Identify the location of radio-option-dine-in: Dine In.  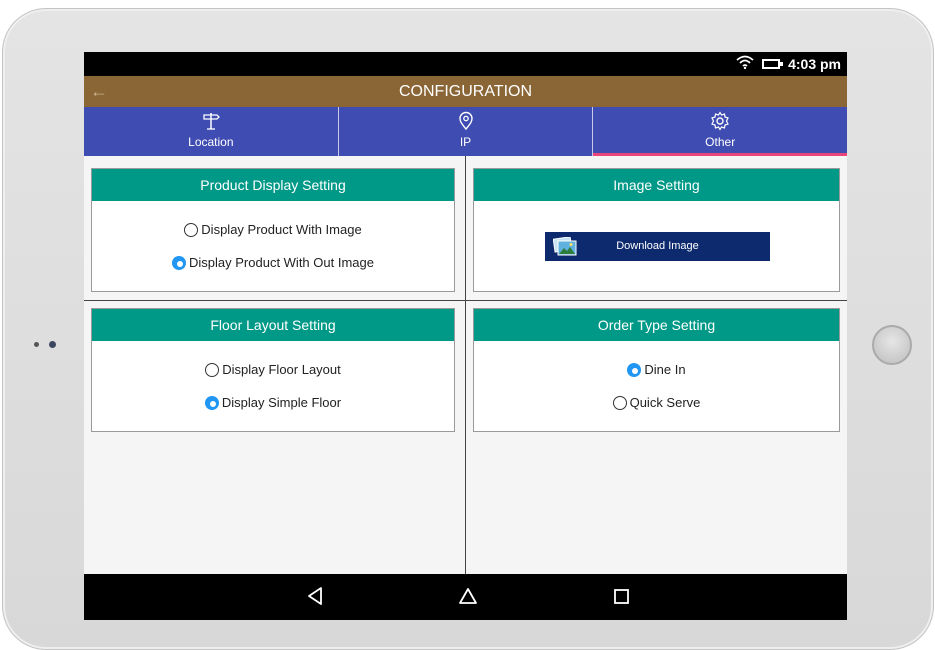
(656, 369).